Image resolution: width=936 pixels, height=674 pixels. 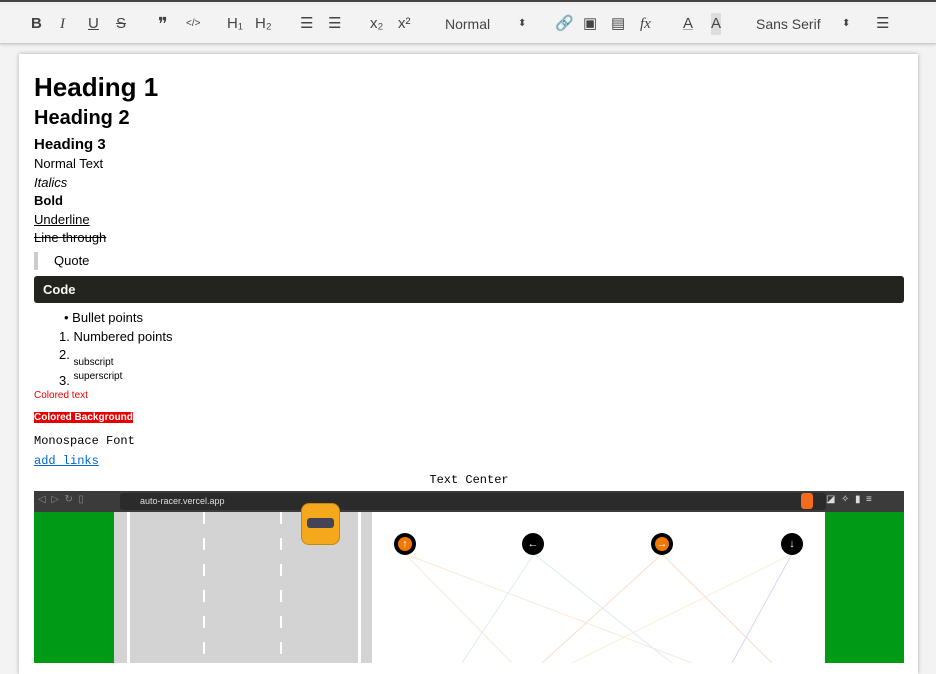 What do you see at coordinates (83, 417) in the screenshot?
I see `colored-background-text: Colored Background` at bounding box center [83, 417].